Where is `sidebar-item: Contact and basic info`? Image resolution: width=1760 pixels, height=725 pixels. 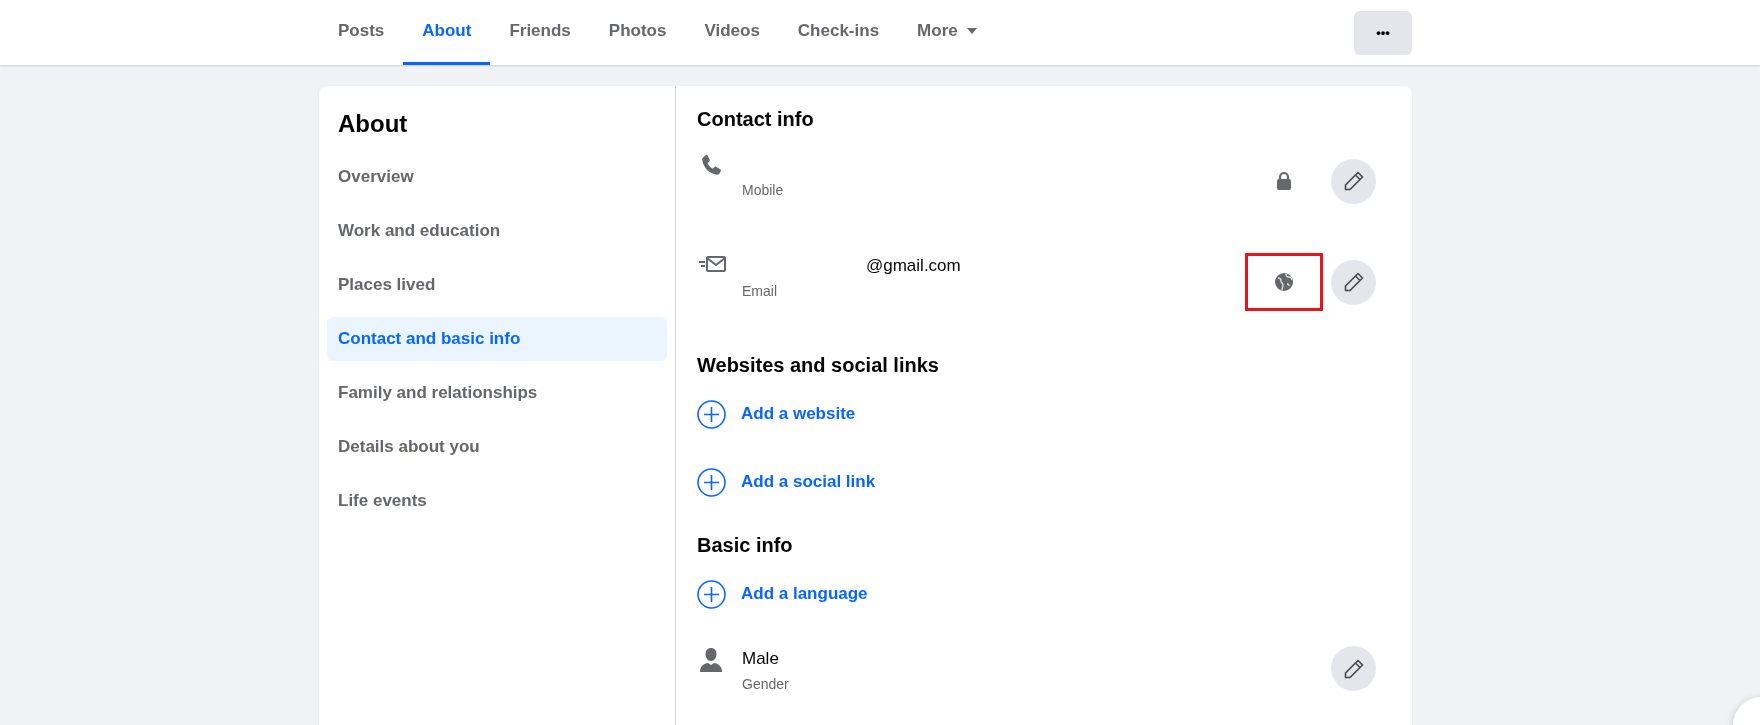 sidebar-item: Contact and basic info is located at coordinates (497, 339).